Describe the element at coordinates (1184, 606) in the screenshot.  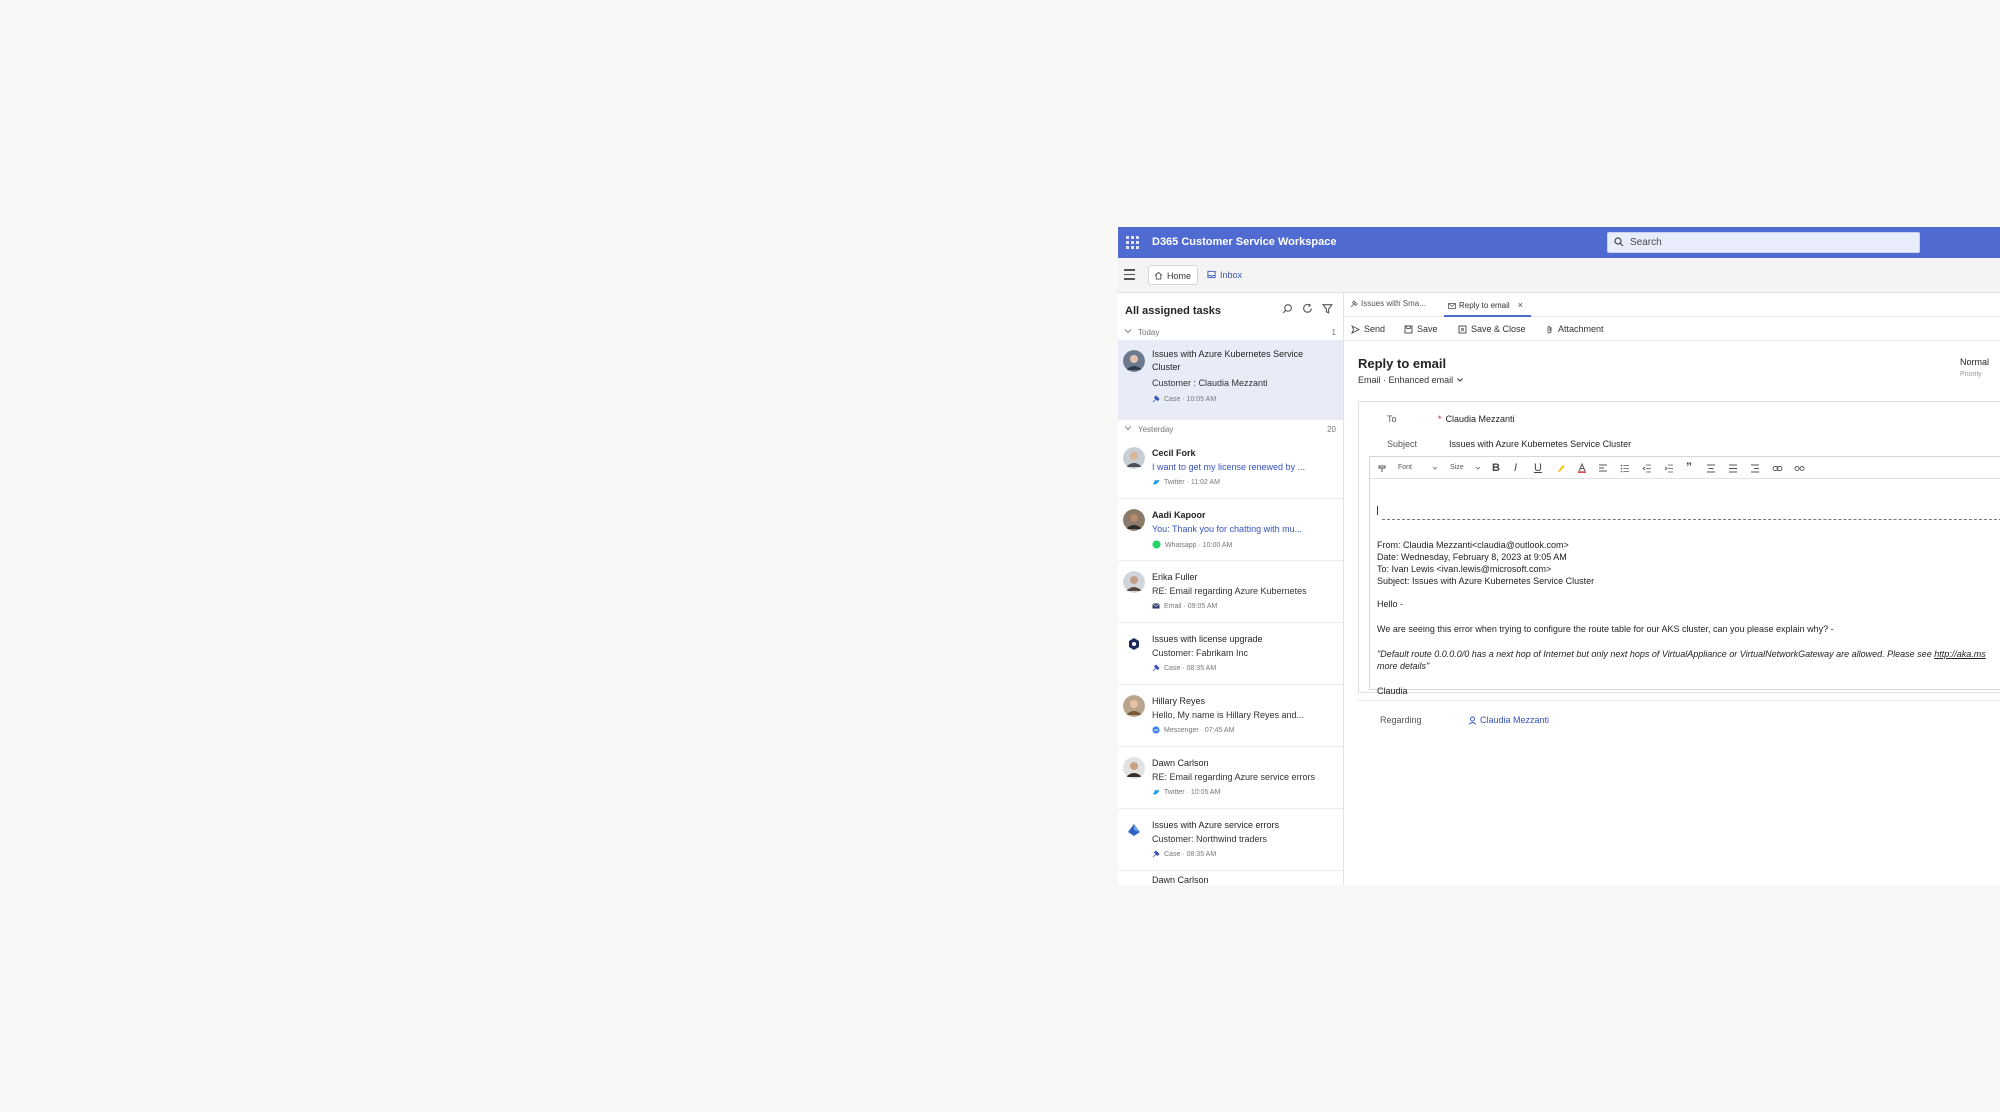
I see `task-meta: Email · 09:05 AM` at that location.